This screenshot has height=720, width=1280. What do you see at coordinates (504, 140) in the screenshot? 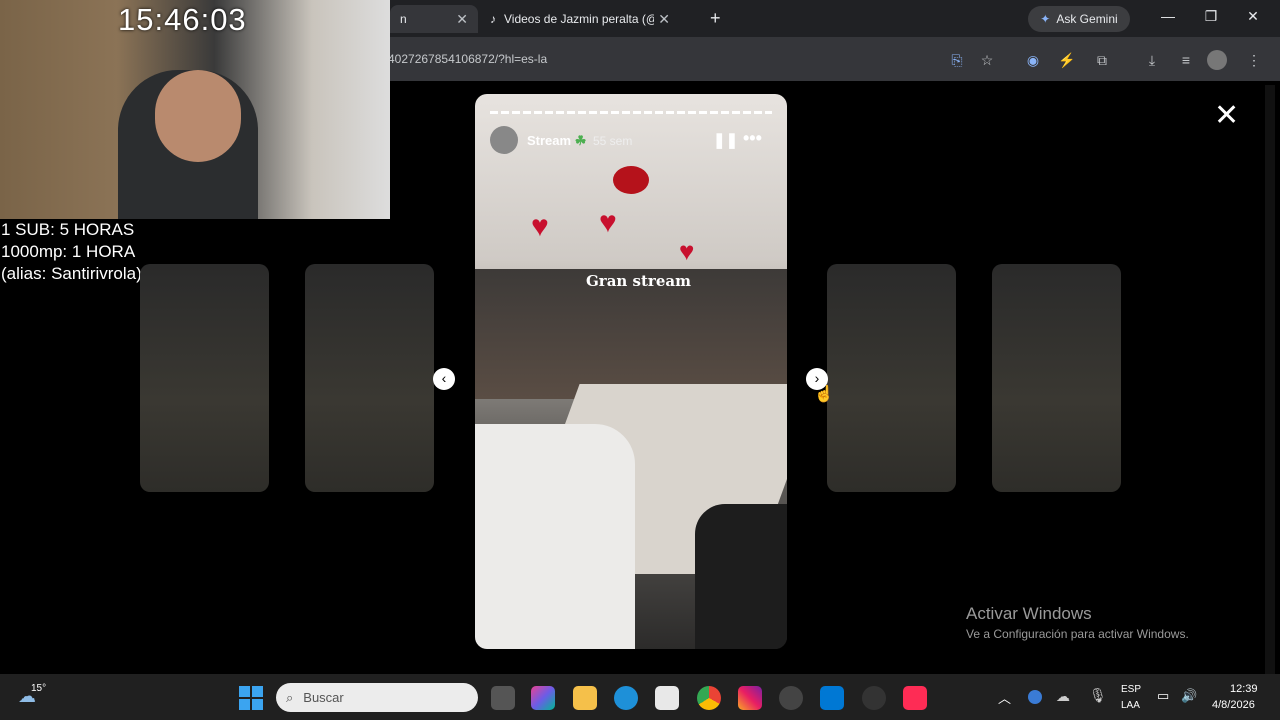
I see `story-avatar` at bounding box center [504, 140].